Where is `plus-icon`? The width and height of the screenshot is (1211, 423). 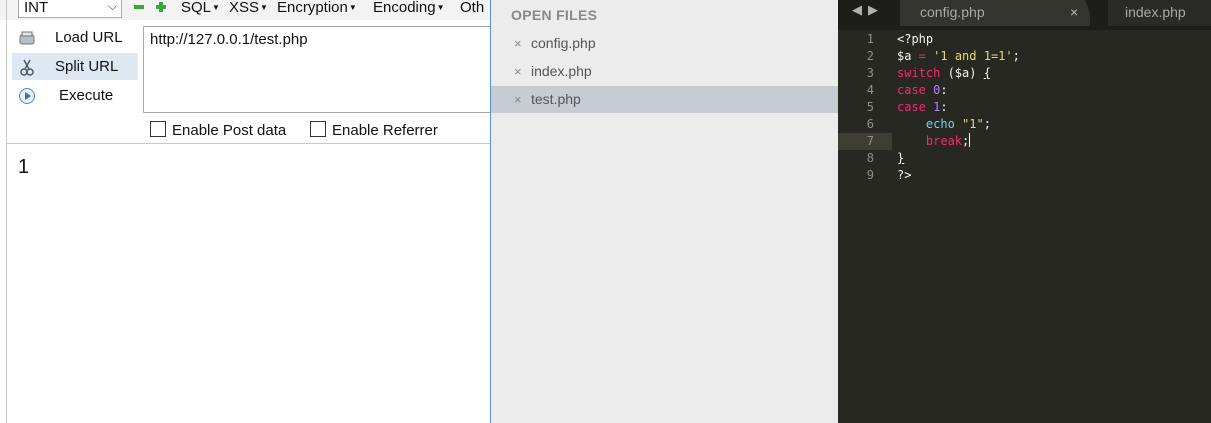 plus-icon is located at coordinates (161, 7).